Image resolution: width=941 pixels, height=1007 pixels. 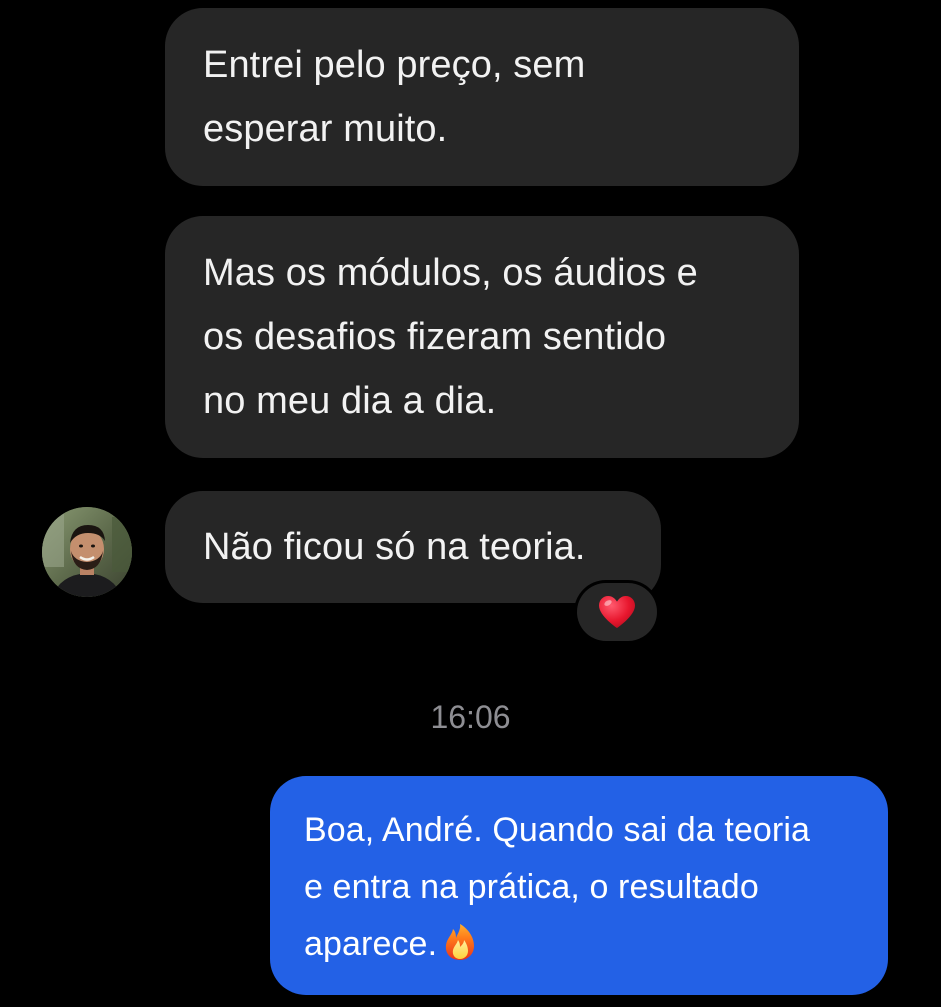 I want to click on message-text-line: Não ficou só na teoria., so click(x=394, y=547).